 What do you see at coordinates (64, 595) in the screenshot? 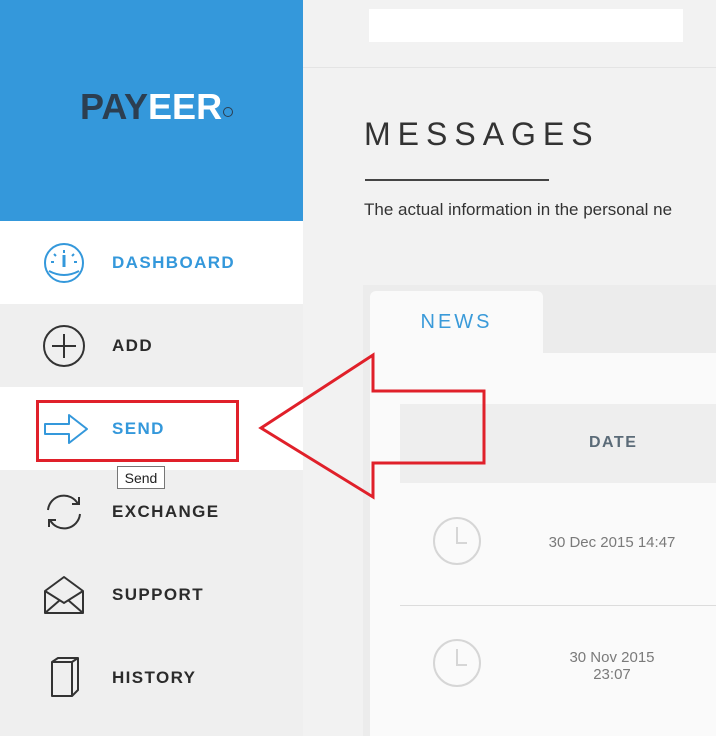
I see `envelope-icon` at bounding box center [64, 595].